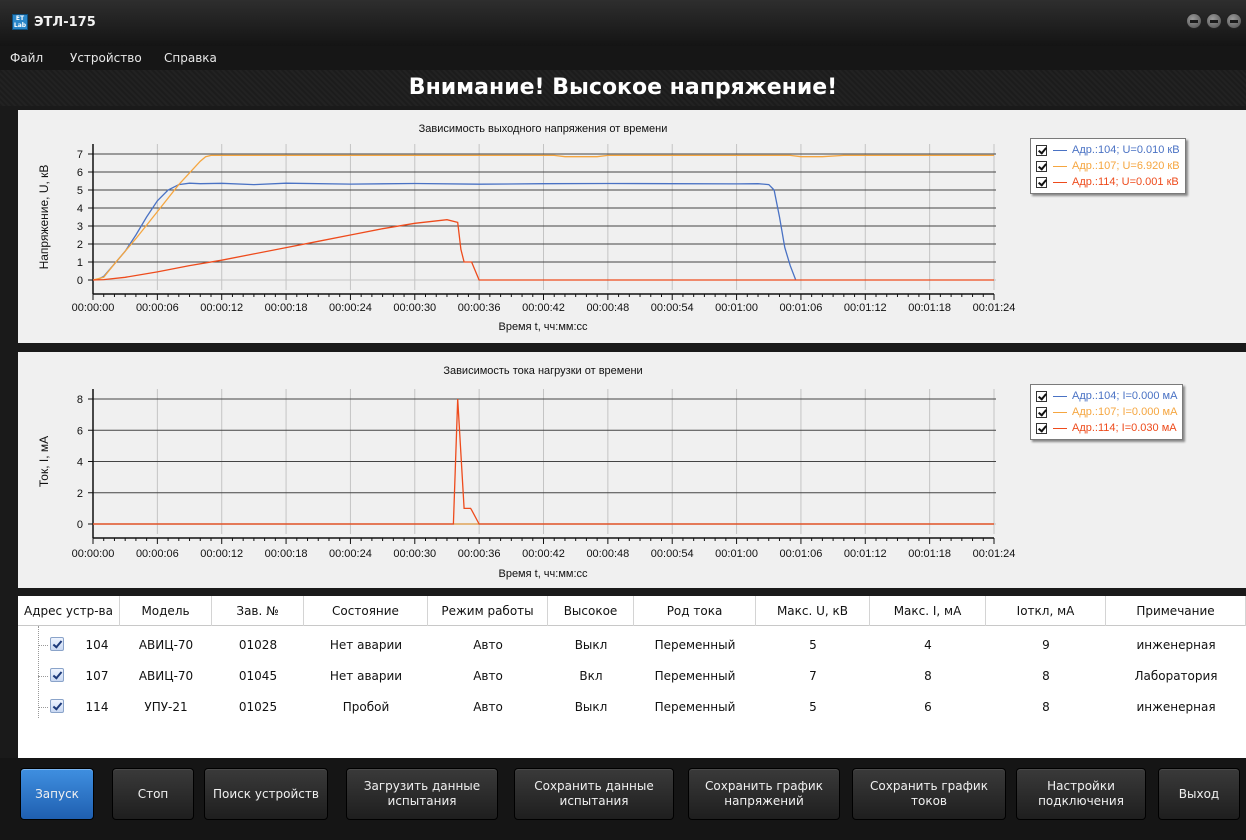 The width and height of the screenshot is (1246, 840). I want to click on column-header: Род тока, so click(695, 611).